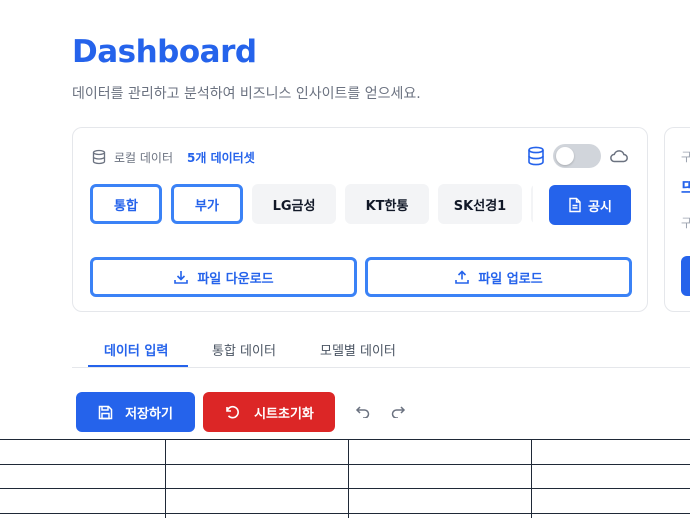 Image resolution: width=690 pixels, height=518 pixels. Describe the element at coordinates (387, 204) in the screenshot. I see `chip-kt: KT한통` at that location.